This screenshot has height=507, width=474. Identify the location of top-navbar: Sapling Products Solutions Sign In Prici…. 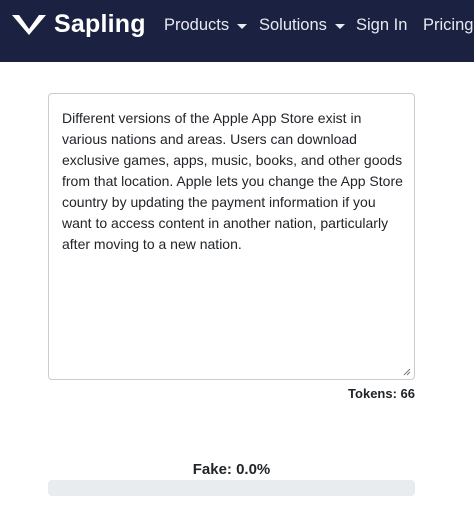
(237, 31).